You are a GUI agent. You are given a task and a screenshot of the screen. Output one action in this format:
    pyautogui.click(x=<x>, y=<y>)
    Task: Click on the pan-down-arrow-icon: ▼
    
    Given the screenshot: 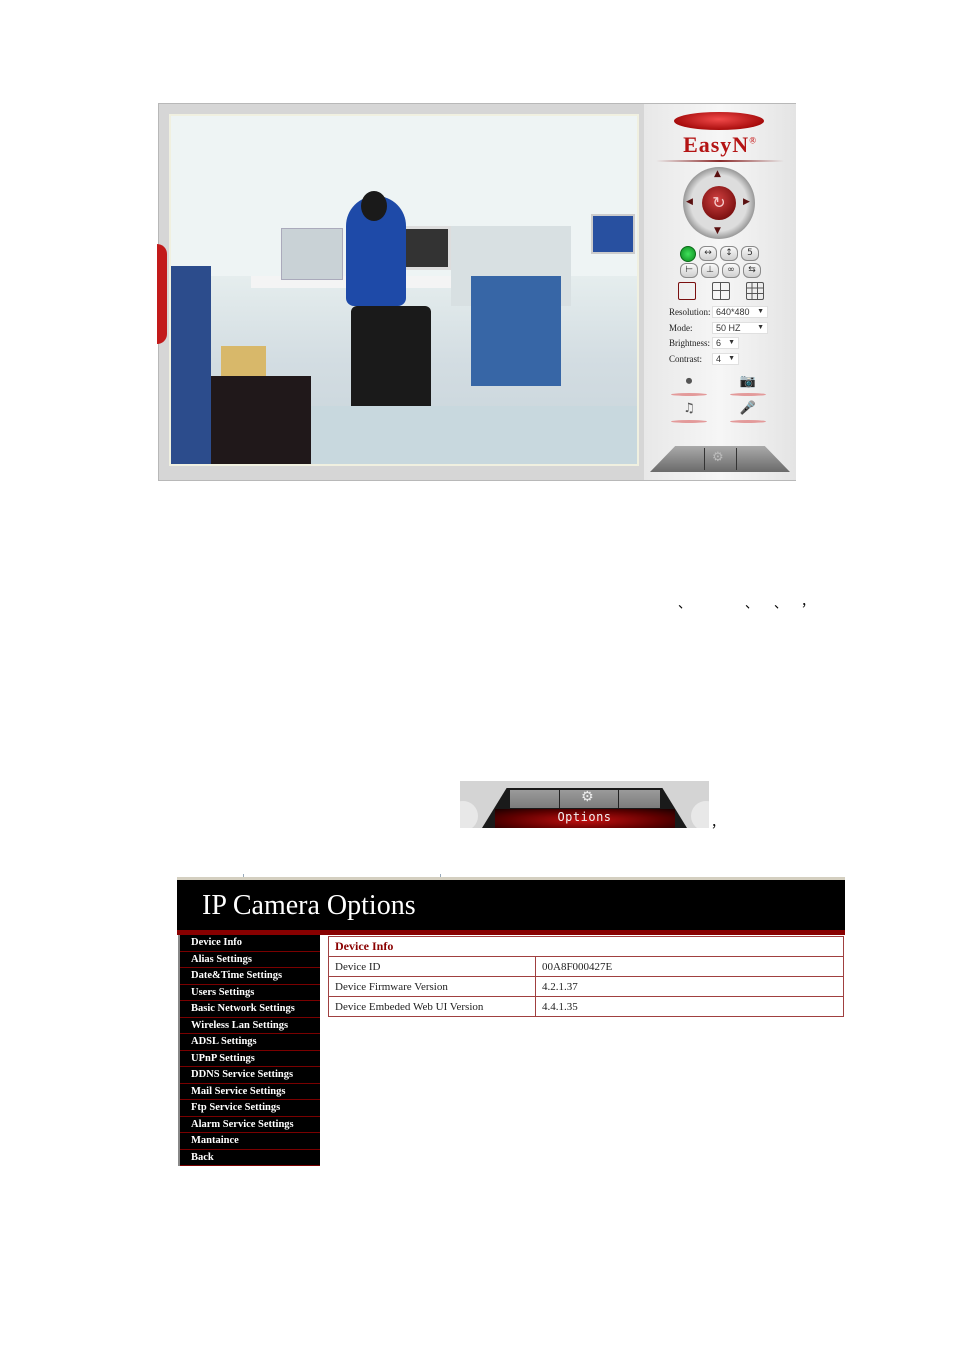 What is the action you would take?
    pyautogui.click(x=717, y=231)
    